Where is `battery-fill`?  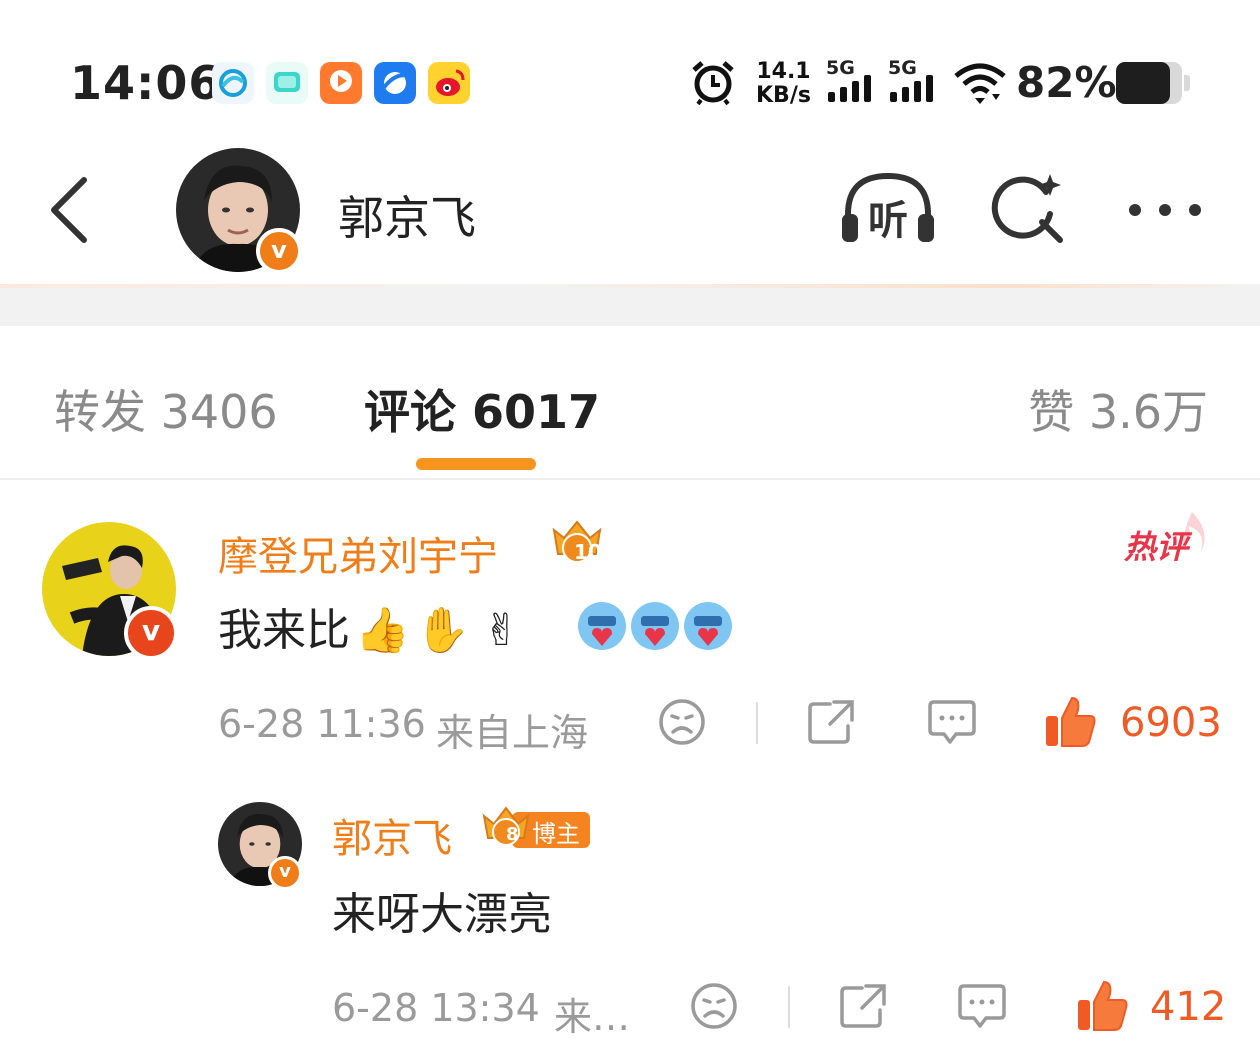
battery-fill is located at coordinates (1143, 83).